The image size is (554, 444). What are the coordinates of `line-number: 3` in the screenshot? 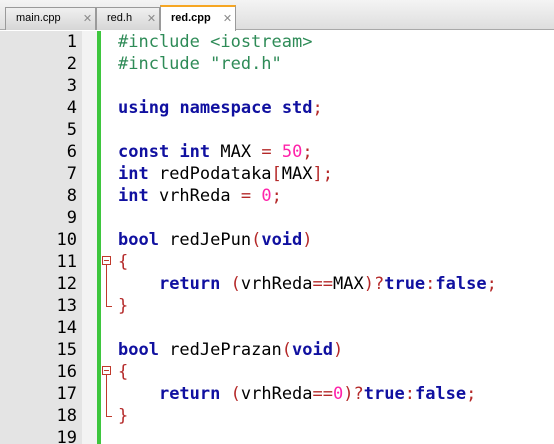 It's located at (71, 86).